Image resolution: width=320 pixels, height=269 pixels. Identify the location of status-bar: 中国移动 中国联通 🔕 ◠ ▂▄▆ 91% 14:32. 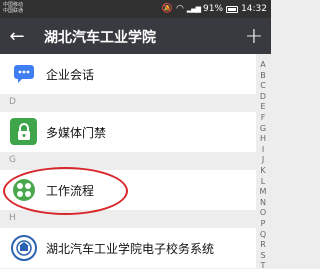
(135, 9).